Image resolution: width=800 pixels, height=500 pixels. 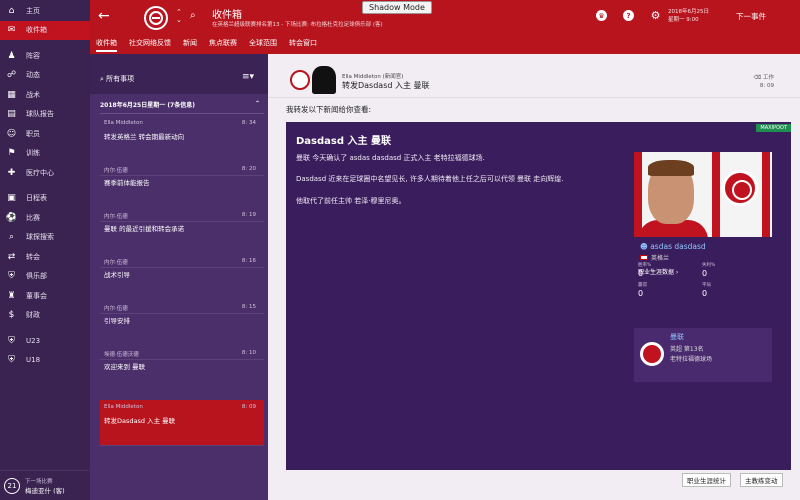 What do you see at coordinates (45, 238) in the screenshot?
I see `sidebar-item-scouting: ⌕ 球探搜索` at bounding box center [45, 238].